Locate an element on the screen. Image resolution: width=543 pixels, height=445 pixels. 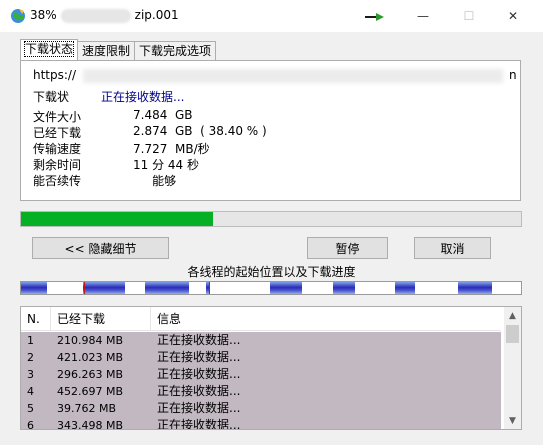
minimize-icon: — is located at coordinates (423, 16).